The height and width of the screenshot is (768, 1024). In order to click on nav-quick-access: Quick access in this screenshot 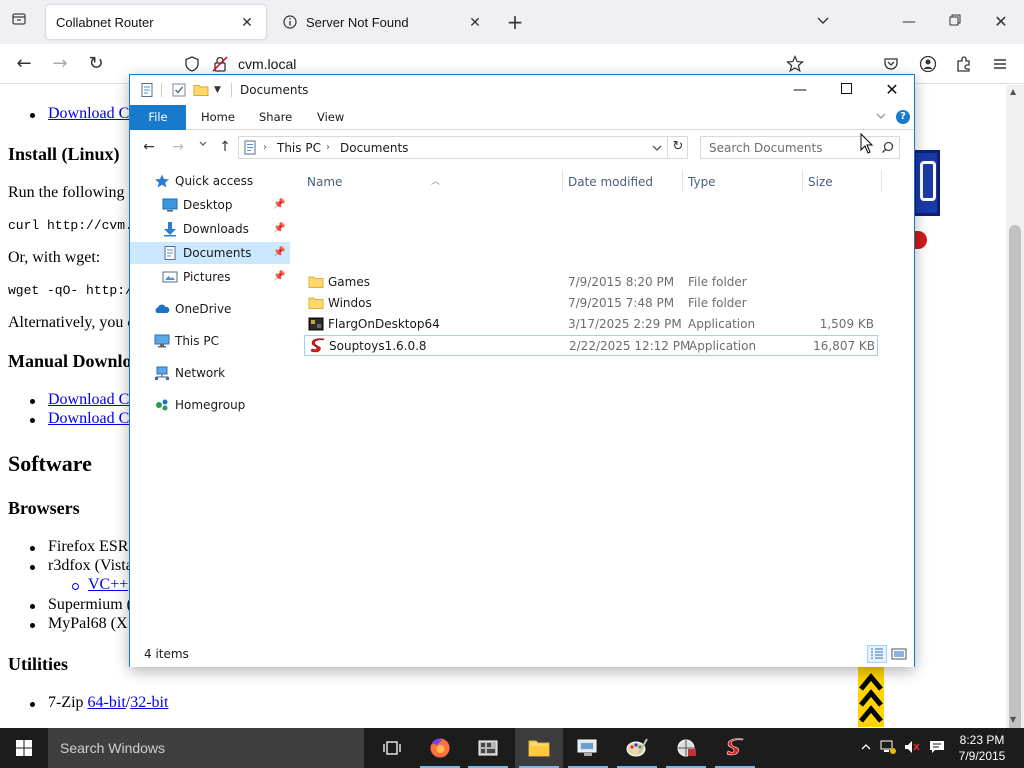, I will do `click(210, 181)`.